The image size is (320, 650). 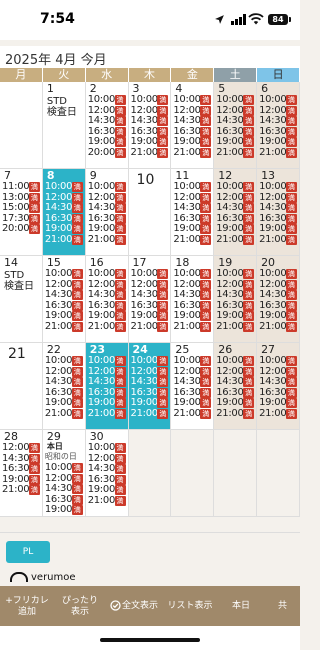 I want to click on time-slot: 16:30, so click(x=16, y=469).